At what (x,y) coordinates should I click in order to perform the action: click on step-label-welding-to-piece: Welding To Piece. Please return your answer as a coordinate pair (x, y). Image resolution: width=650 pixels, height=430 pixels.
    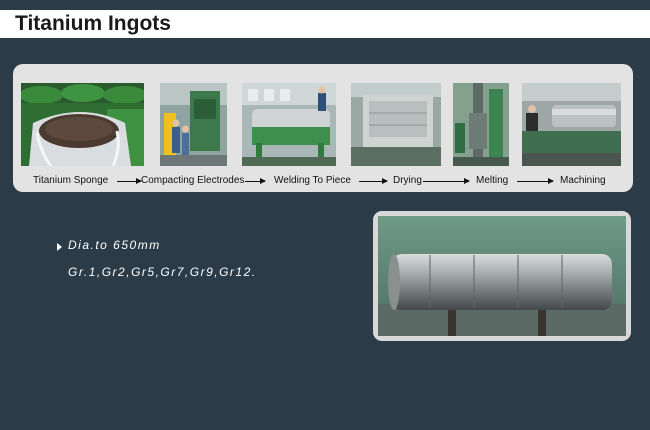
    Looking at the image, I should click on (312, 180).